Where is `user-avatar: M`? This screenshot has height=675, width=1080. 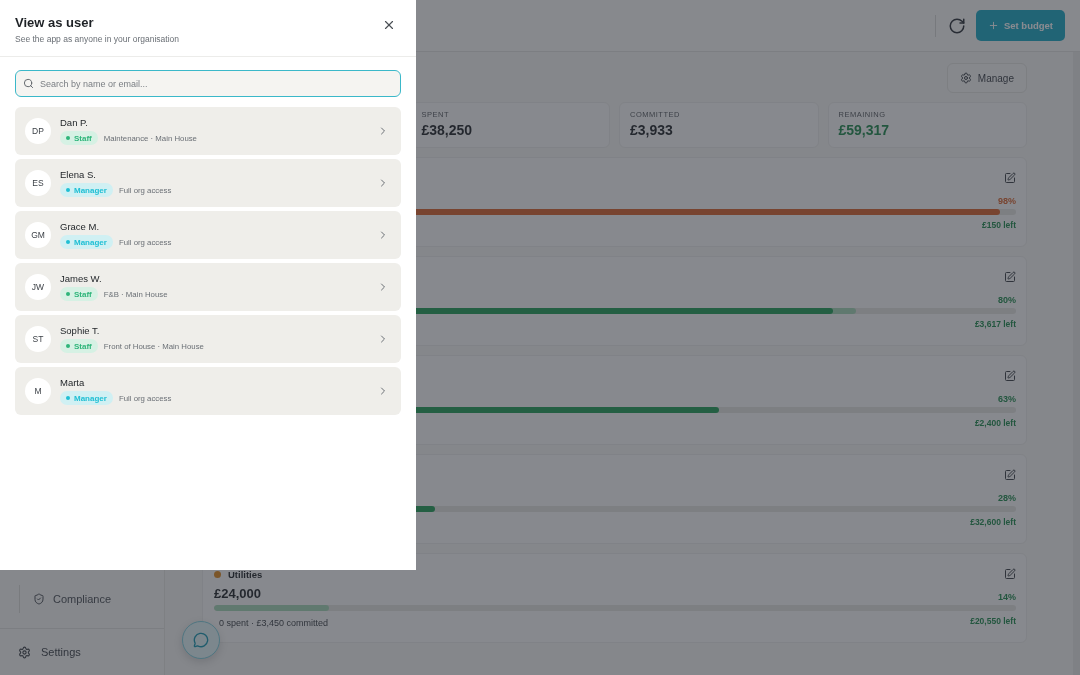
user-avatar: M is located at coordinates (38, 391).